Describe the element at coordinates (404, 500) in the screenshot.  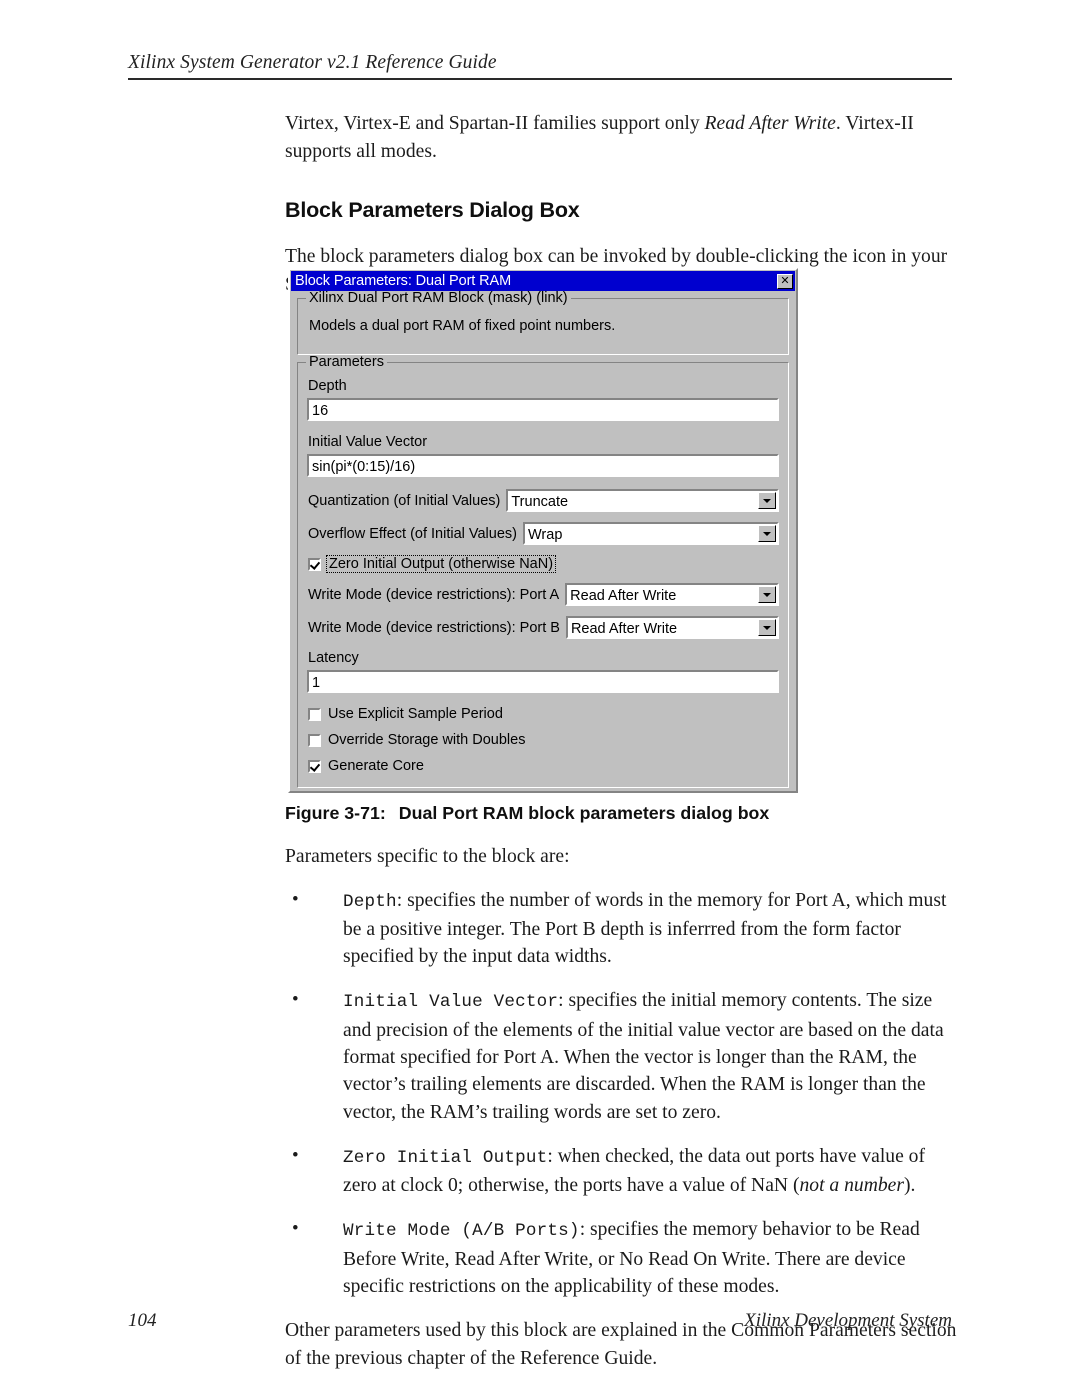
I see `quantization-label: Quantization (of Initial Values)` at that location.